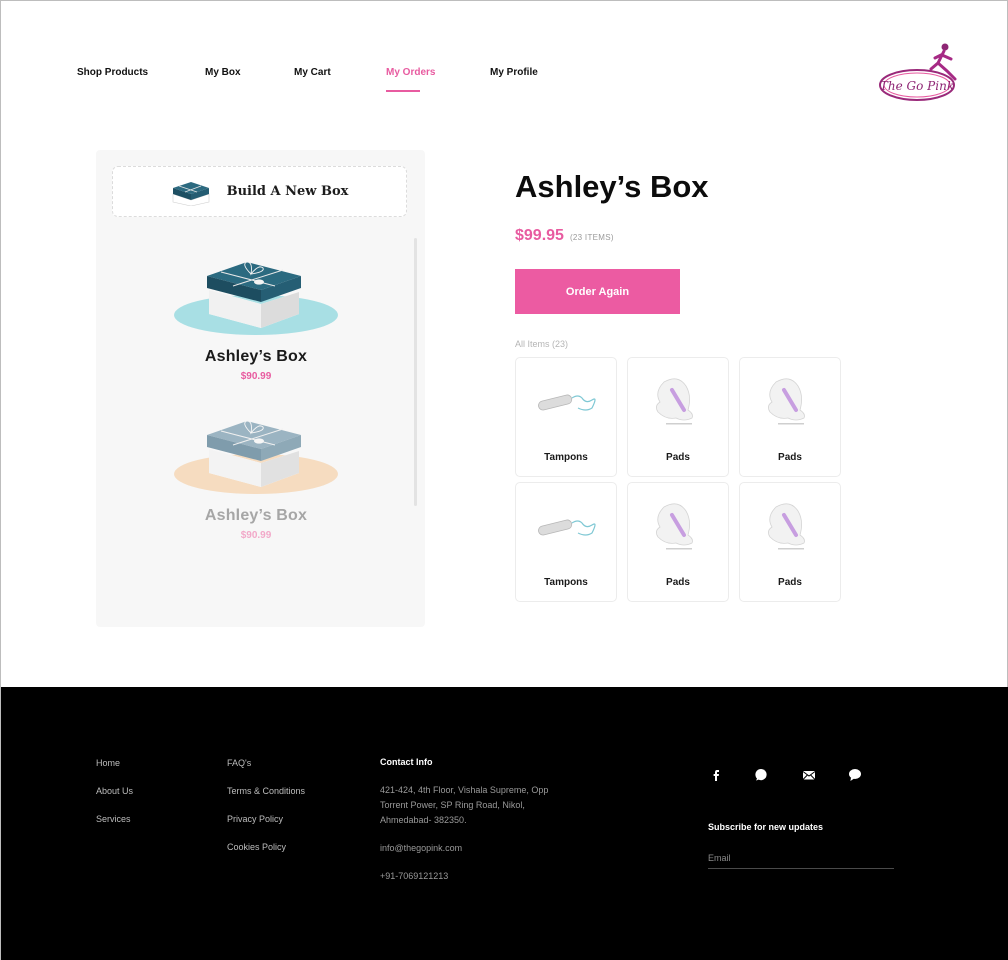 This screenshot has width=1008, height=960. I want to click on mail-icon, so click(809, 775).